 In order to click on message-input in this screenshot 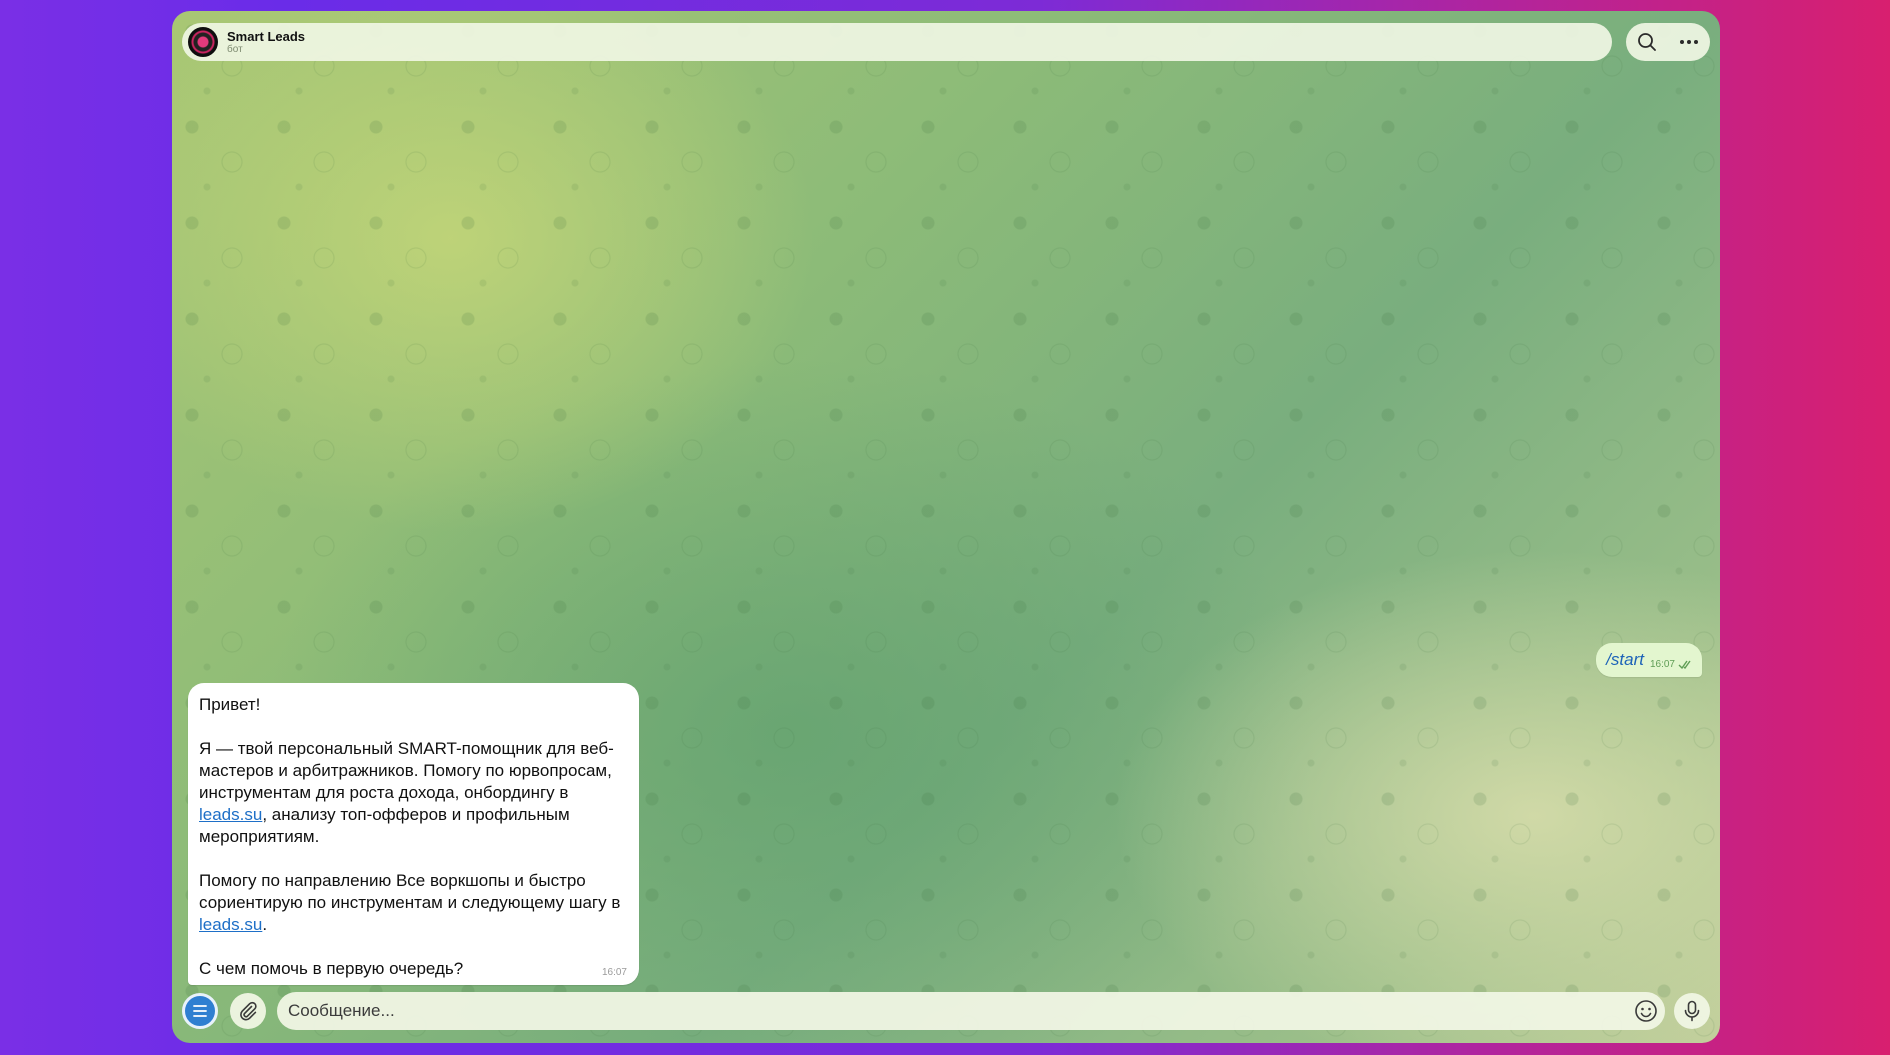, I will do `click(957, 1011)`.